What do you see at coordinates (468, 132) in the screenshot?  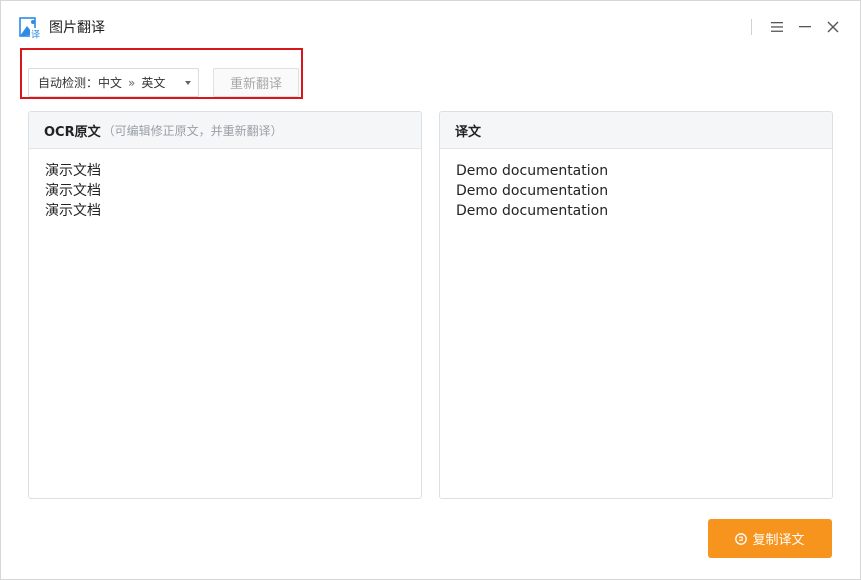 I see `translation-panel-title: 译文` at bounding box center [468, 132].